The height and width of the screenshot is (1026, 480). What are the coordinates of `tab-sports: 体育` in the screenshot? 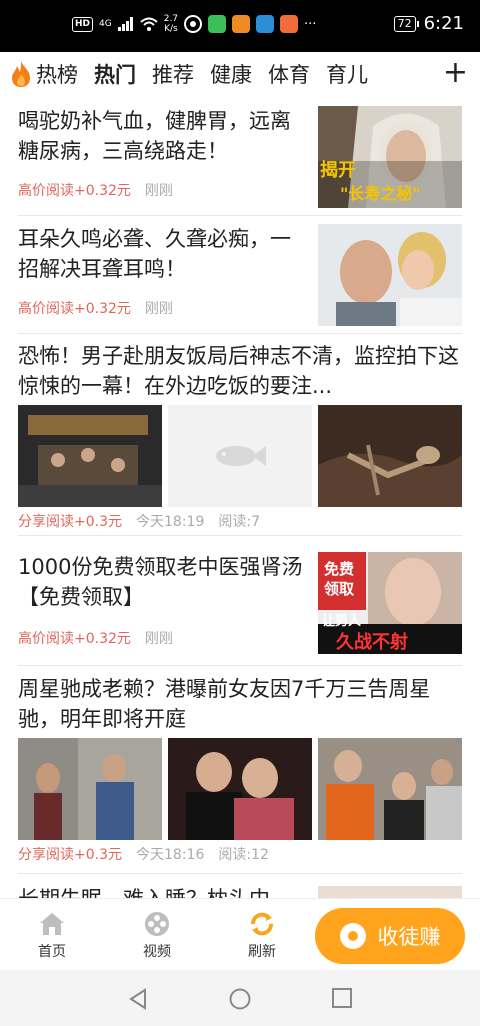 It's located at (289, 74).